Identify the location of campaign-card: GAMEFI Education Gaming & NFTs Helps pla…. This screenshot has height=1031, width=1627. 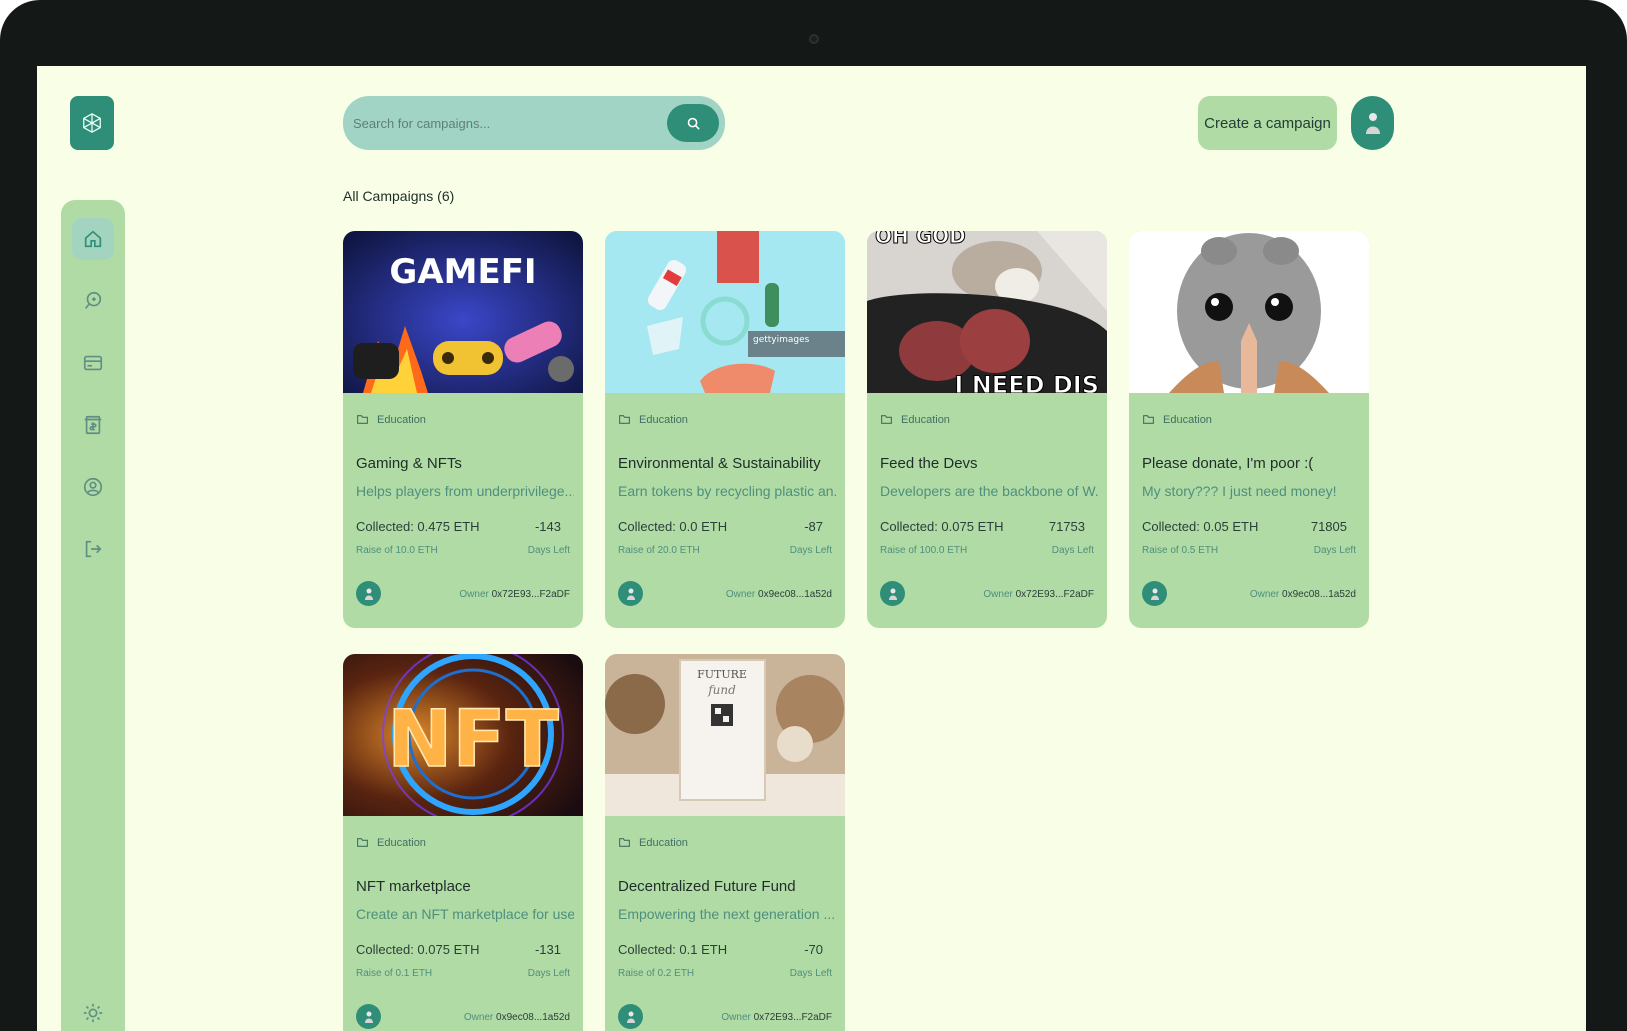
(463, 429).